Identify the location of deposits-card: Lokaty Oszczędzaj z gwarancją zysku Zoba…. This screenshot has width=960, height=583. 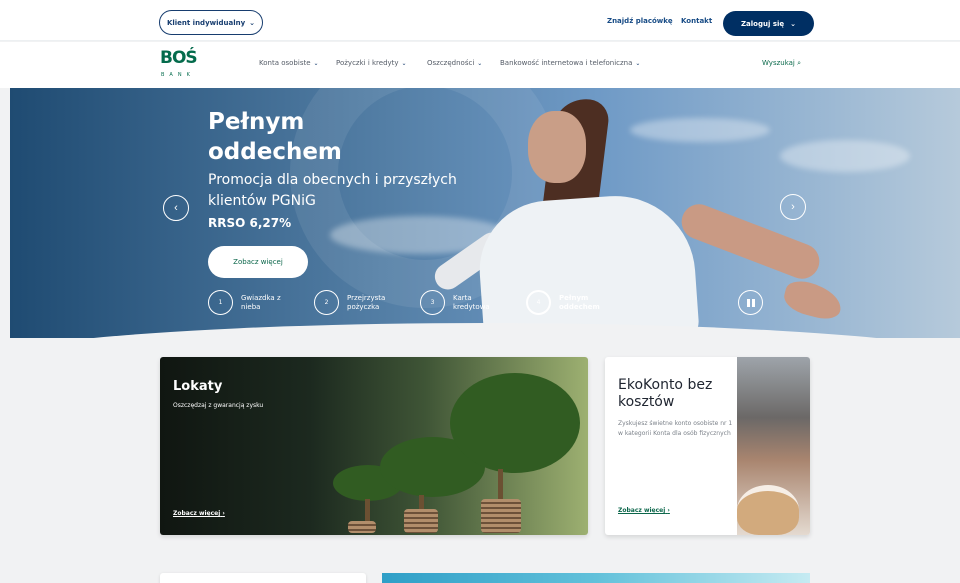
(374, 446).